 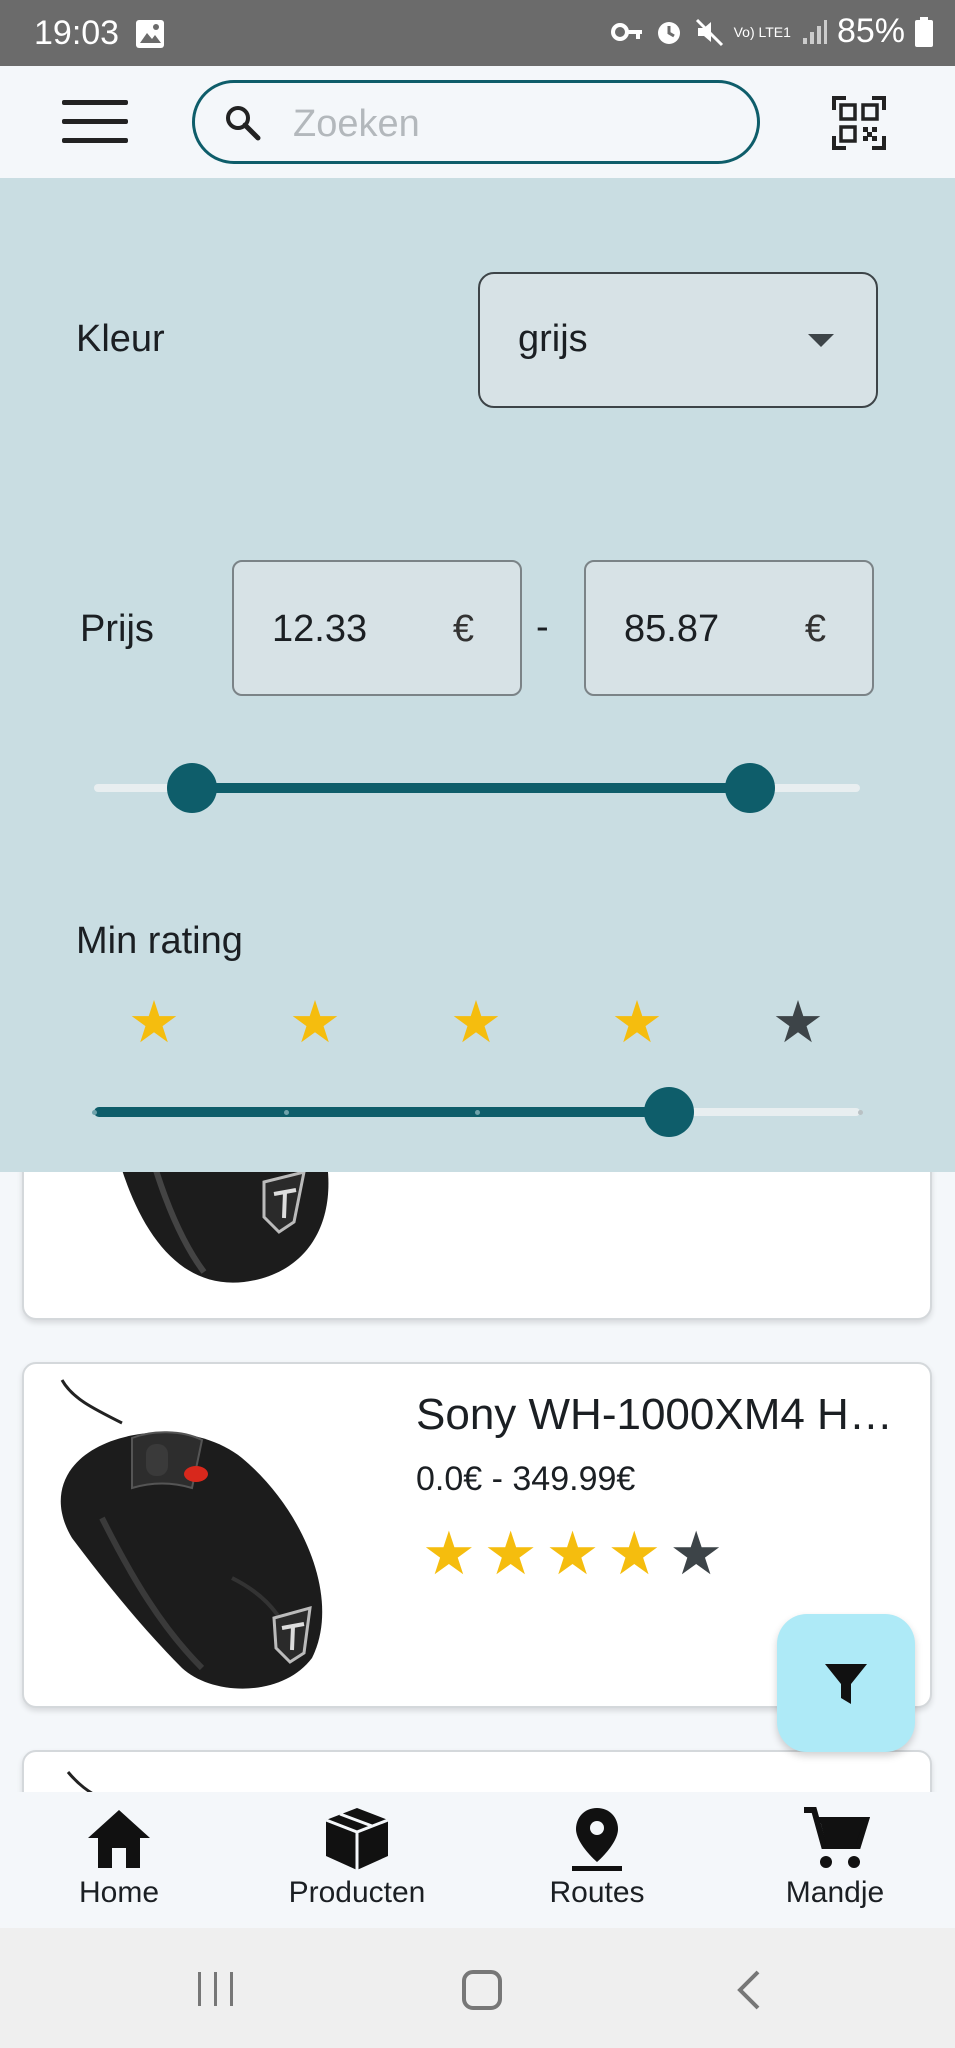 I want to click on price-max-value: 85.87, so click(x=672, y=629).